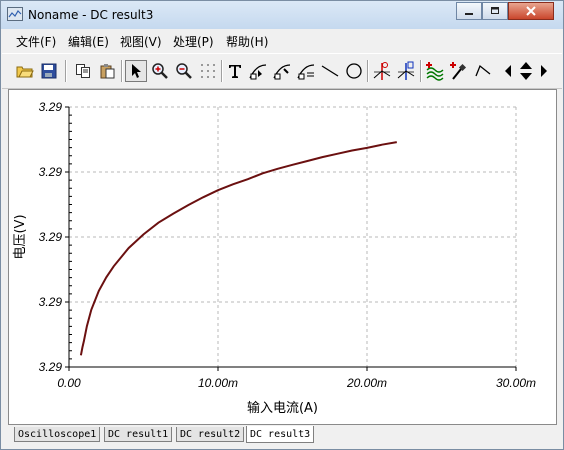  I want to click on scroll-right-button, so click(544, 71).